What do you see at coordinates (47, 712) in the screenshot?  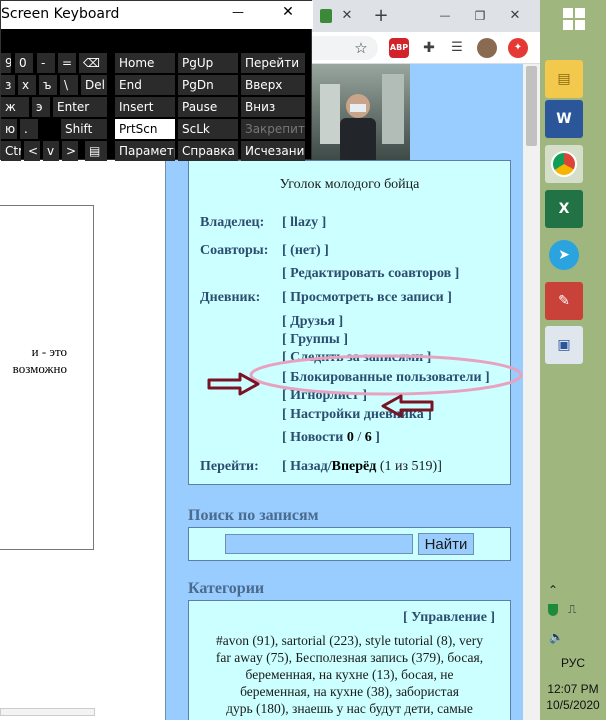 I see `left-bottom-scroll` at bounding box center [47, 712].